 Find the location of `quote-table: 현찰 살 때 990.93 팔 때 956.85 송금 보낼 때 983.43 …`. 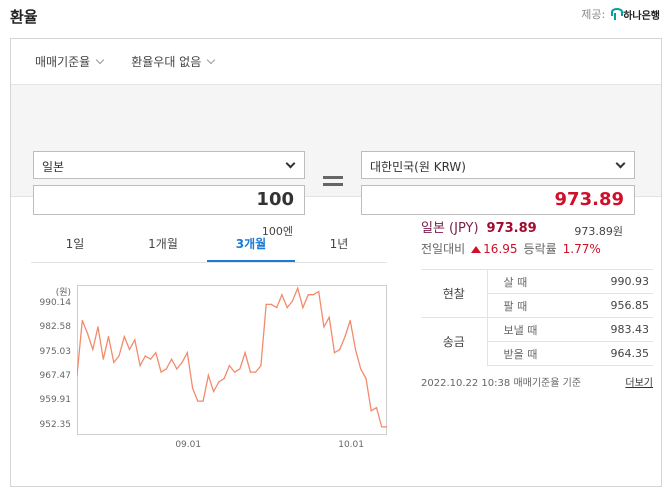

quote-table: 현찰 살 때 990.93 팔 때 956.85 송금 보낼 때 983.43 … is located at coordinates (537, 317).